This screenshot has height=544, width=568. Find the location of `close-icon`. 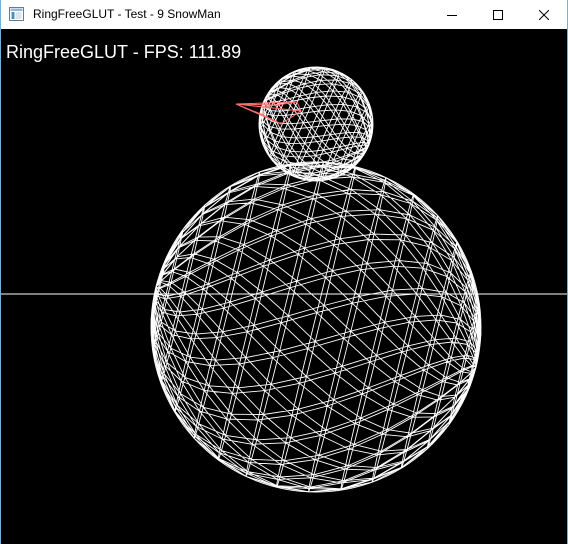

close-icon is located at coordinates (544, 14).